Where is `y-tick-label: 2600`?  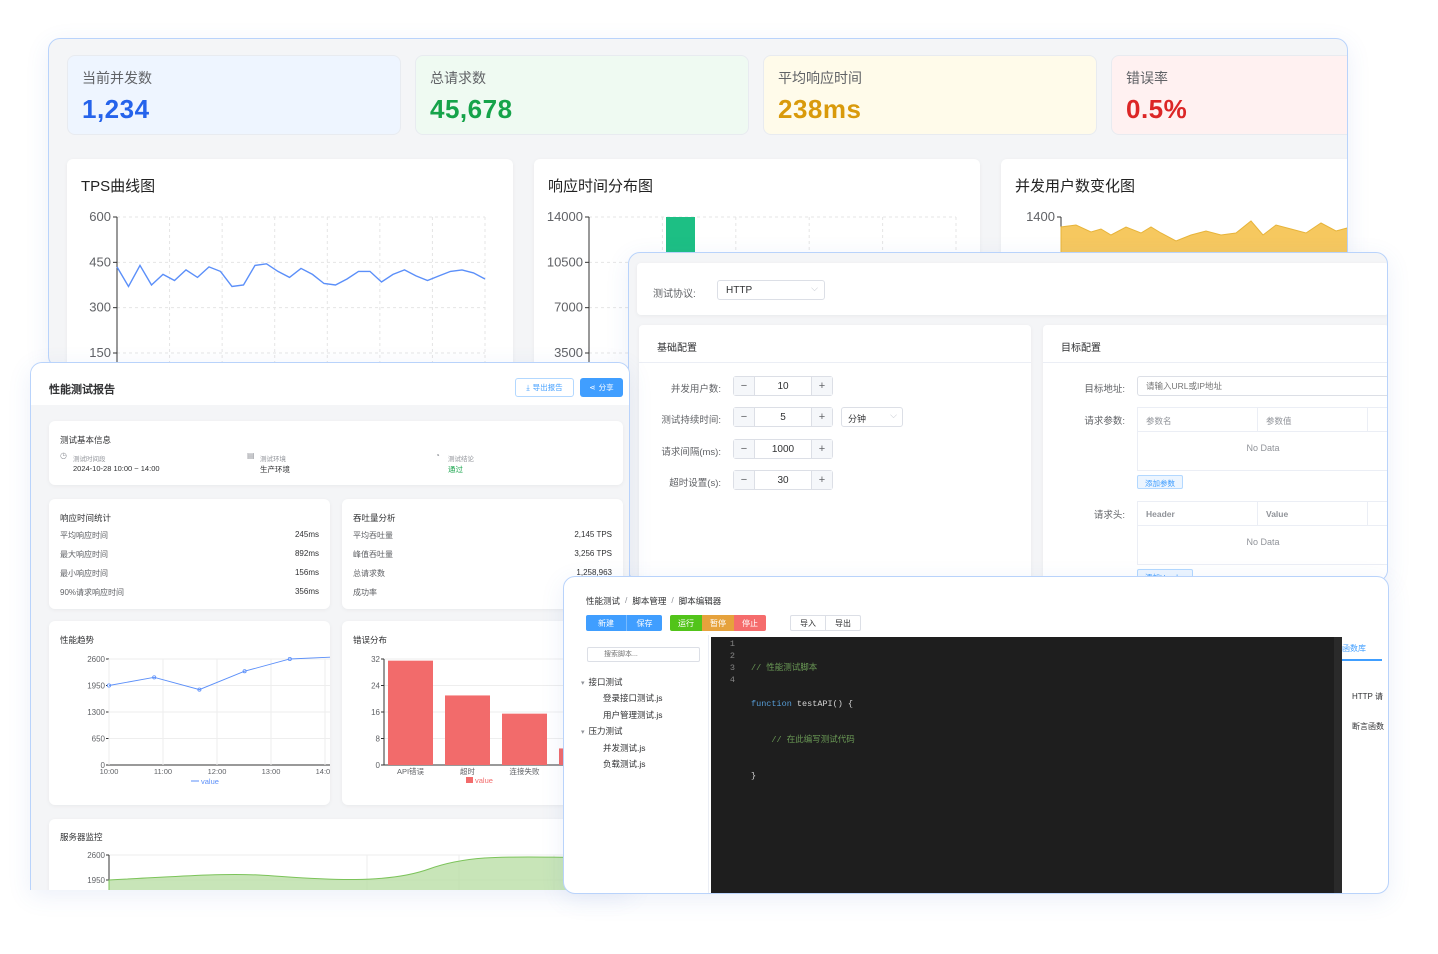
y-tick-label: 2600 is located at coordinates (96, 659).